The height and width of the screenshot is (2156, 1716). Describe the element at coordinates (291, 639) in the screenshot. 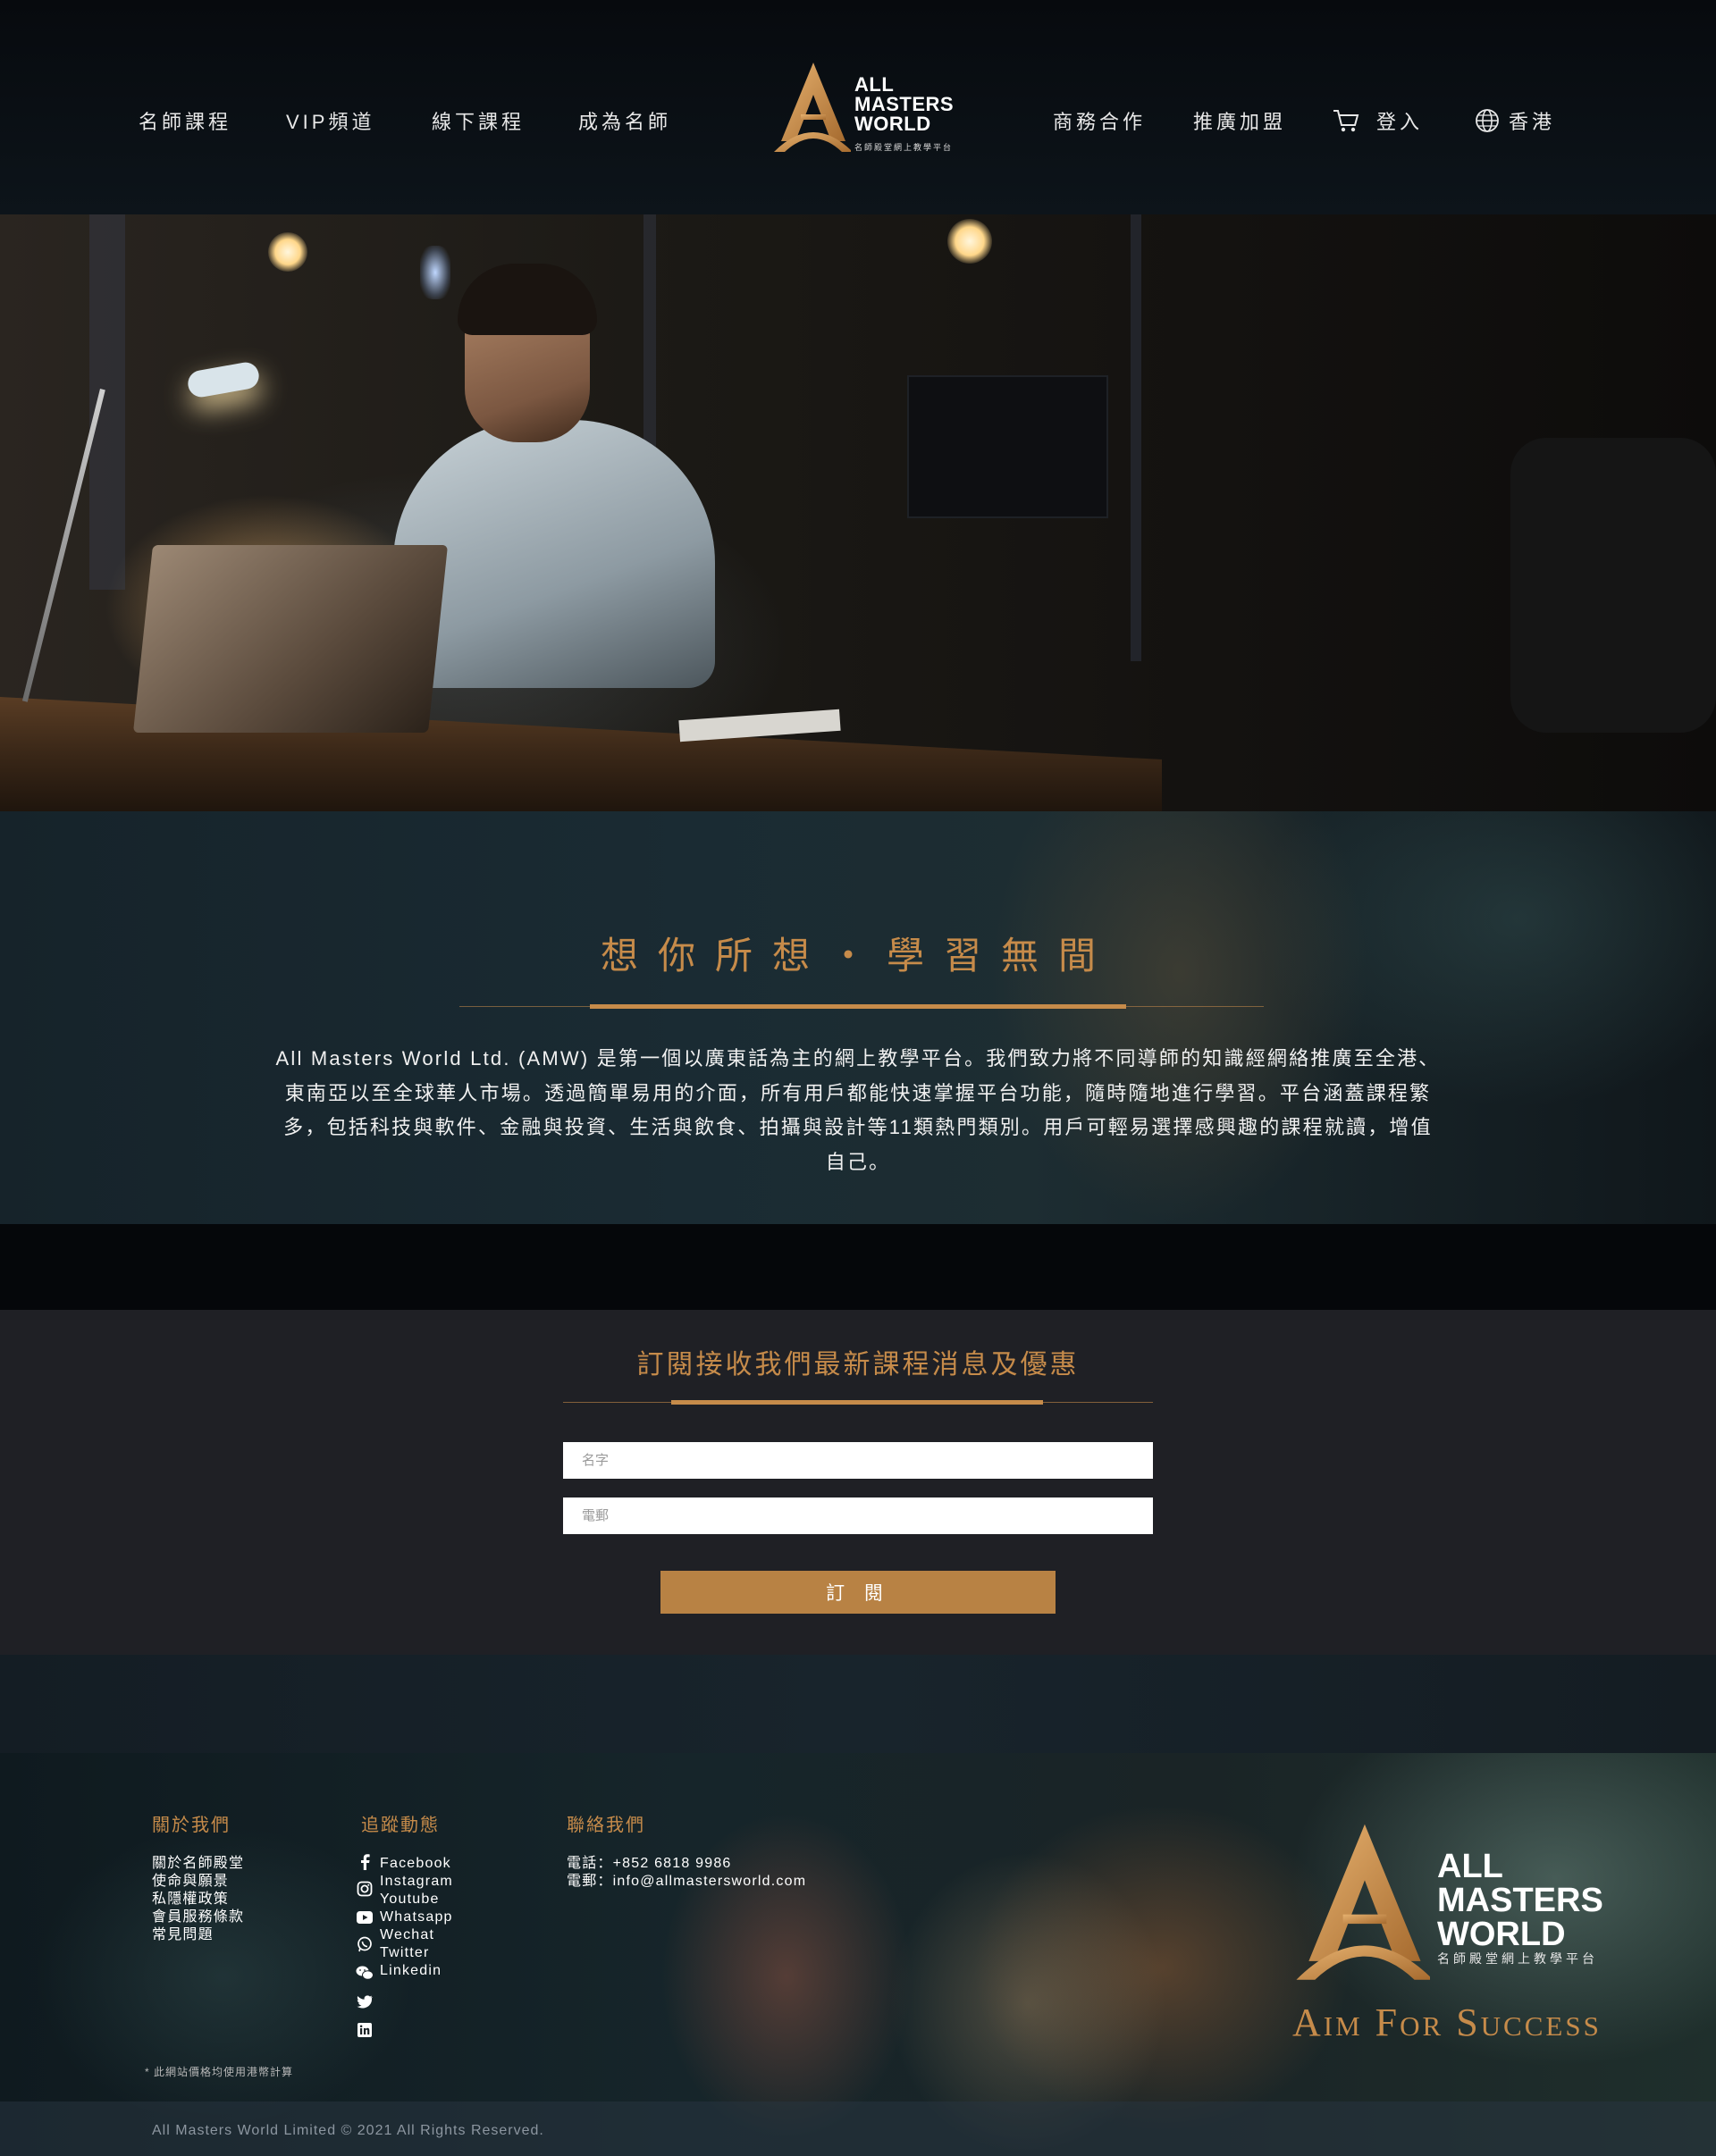

I see `laptop` at that location.